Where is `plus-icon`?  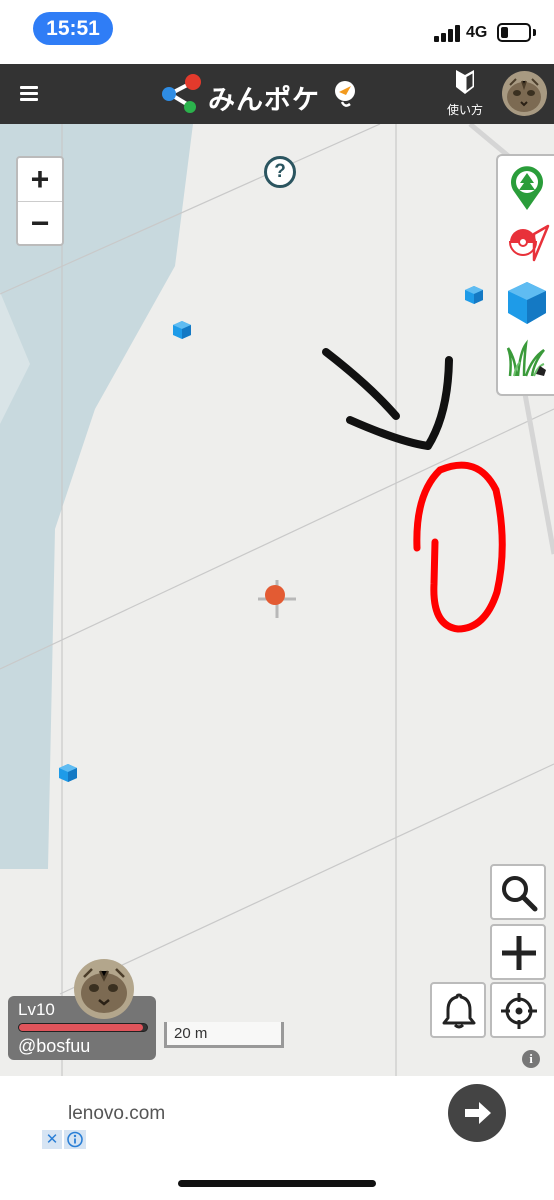 plus-icon is located at coordinates (519, 953).